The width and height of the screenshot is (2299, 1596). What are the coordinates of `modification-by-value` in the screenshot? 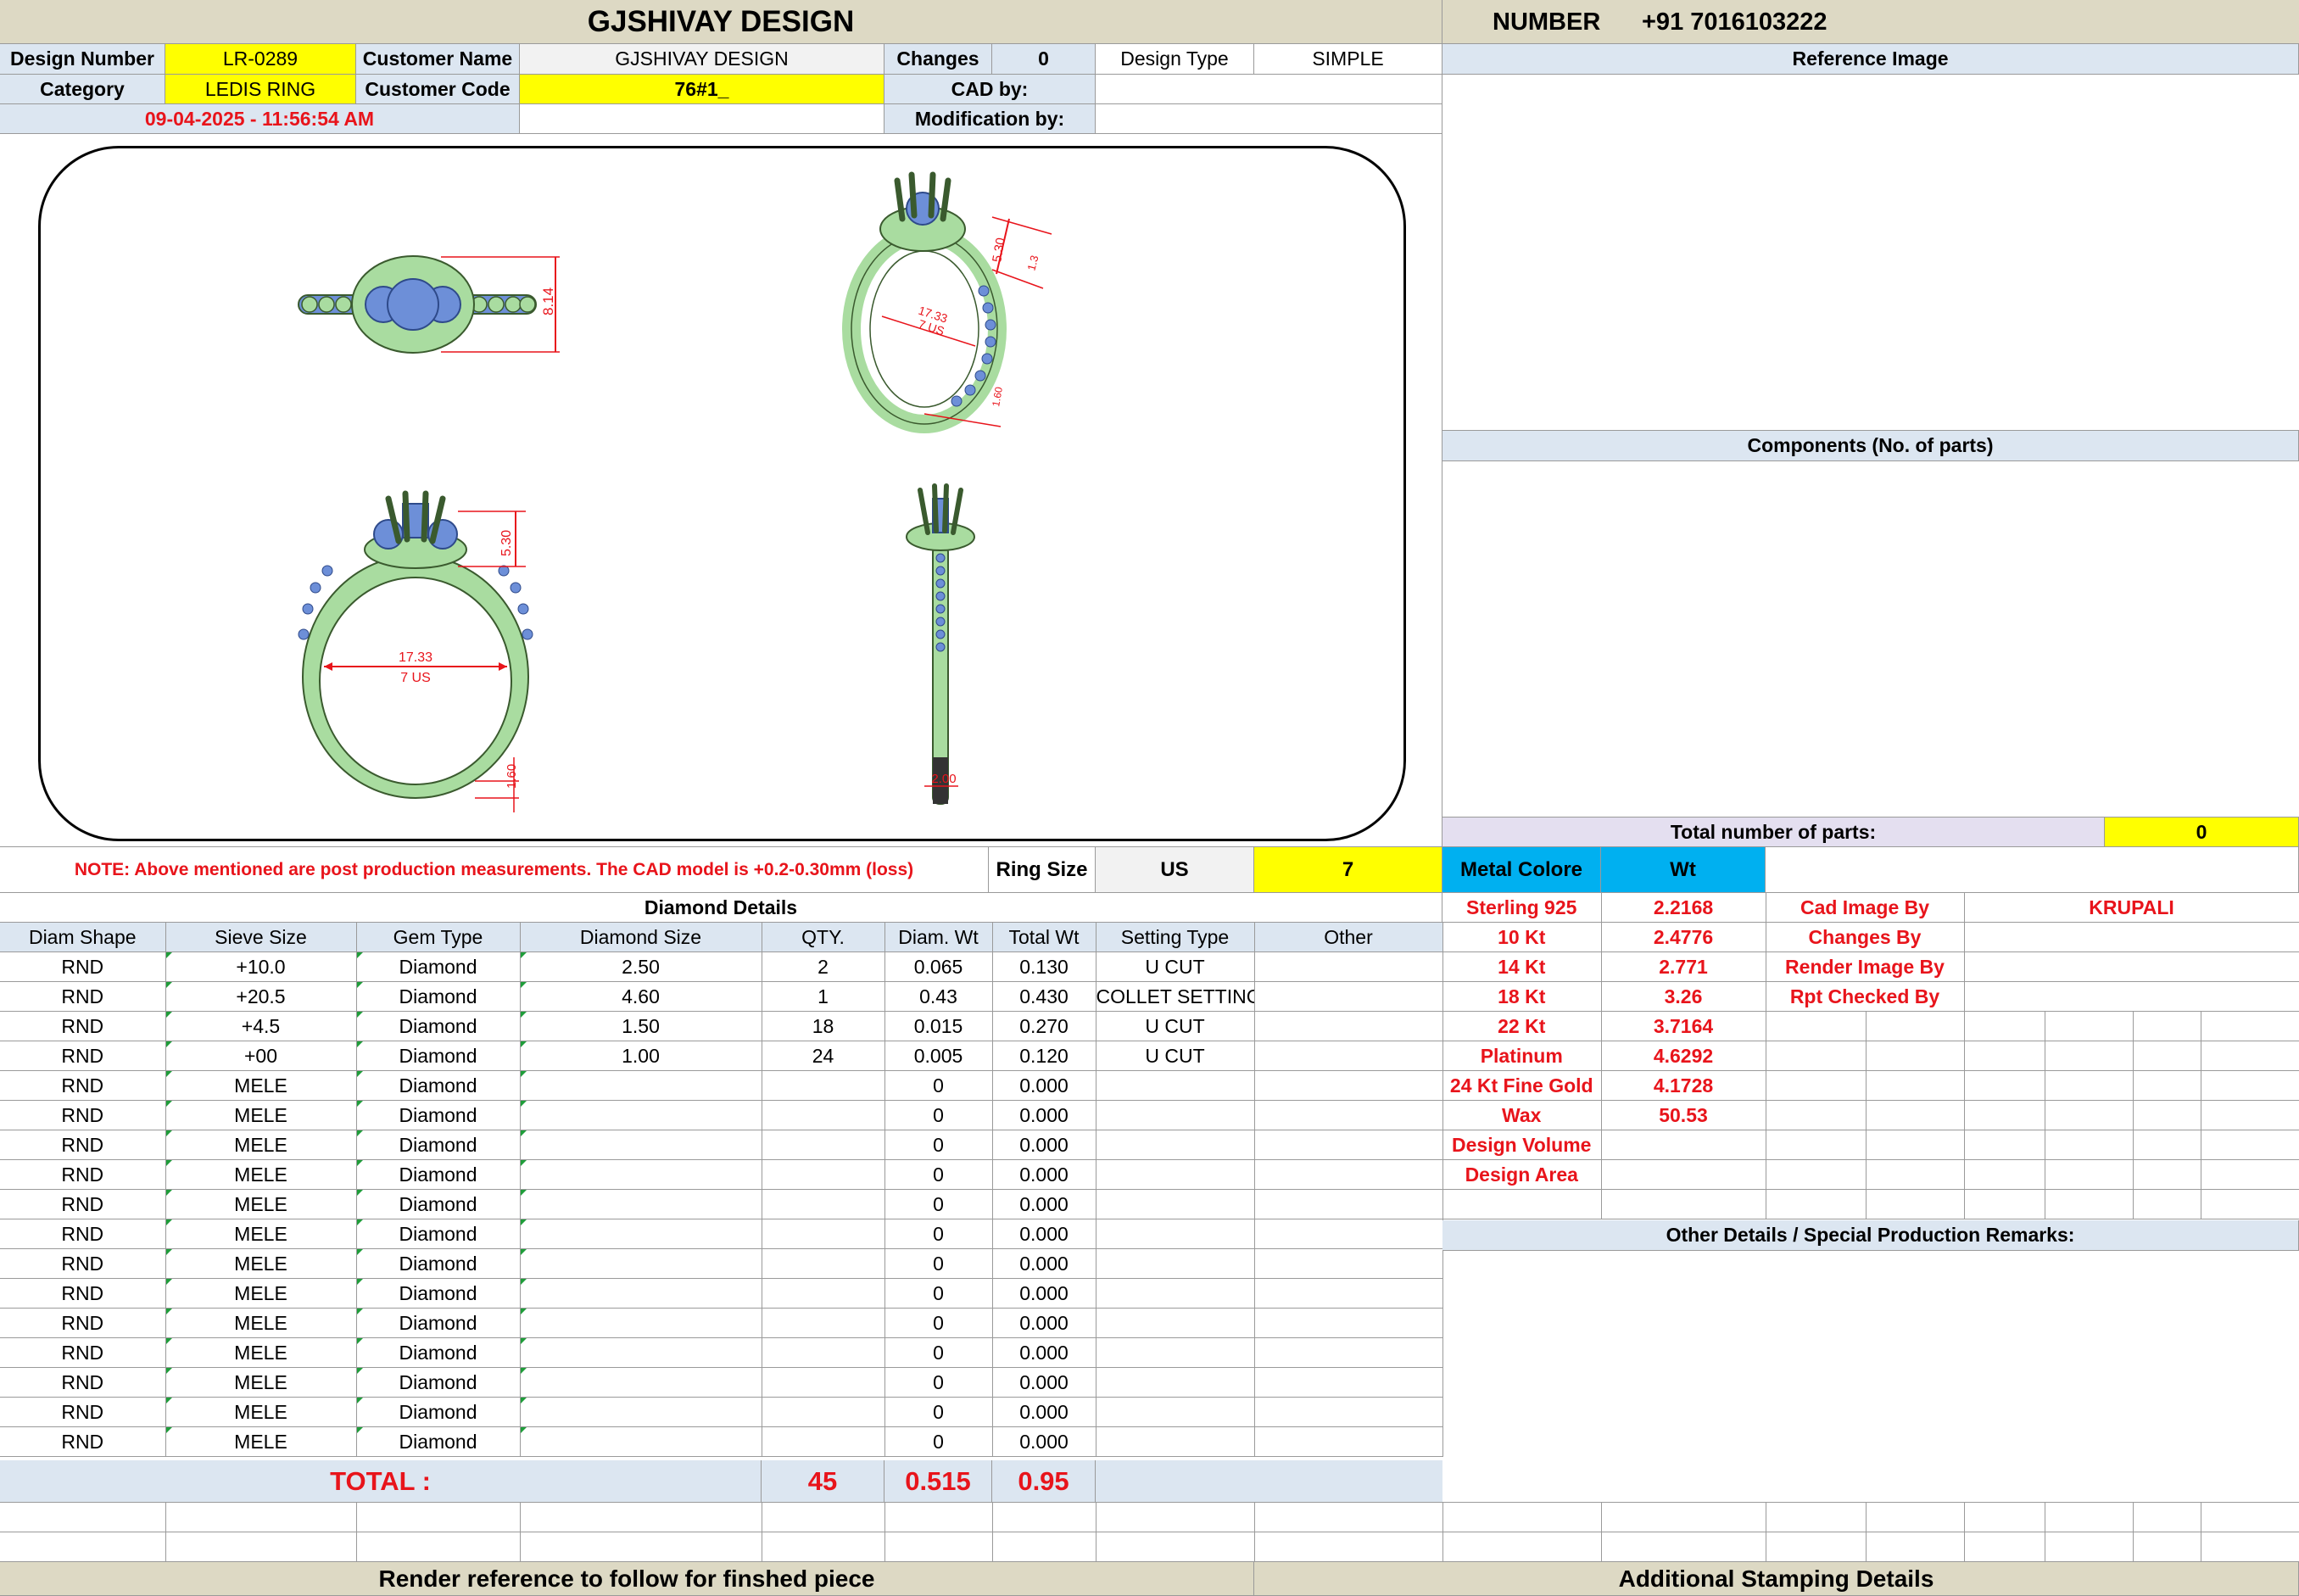 It's located at (1269, 119).